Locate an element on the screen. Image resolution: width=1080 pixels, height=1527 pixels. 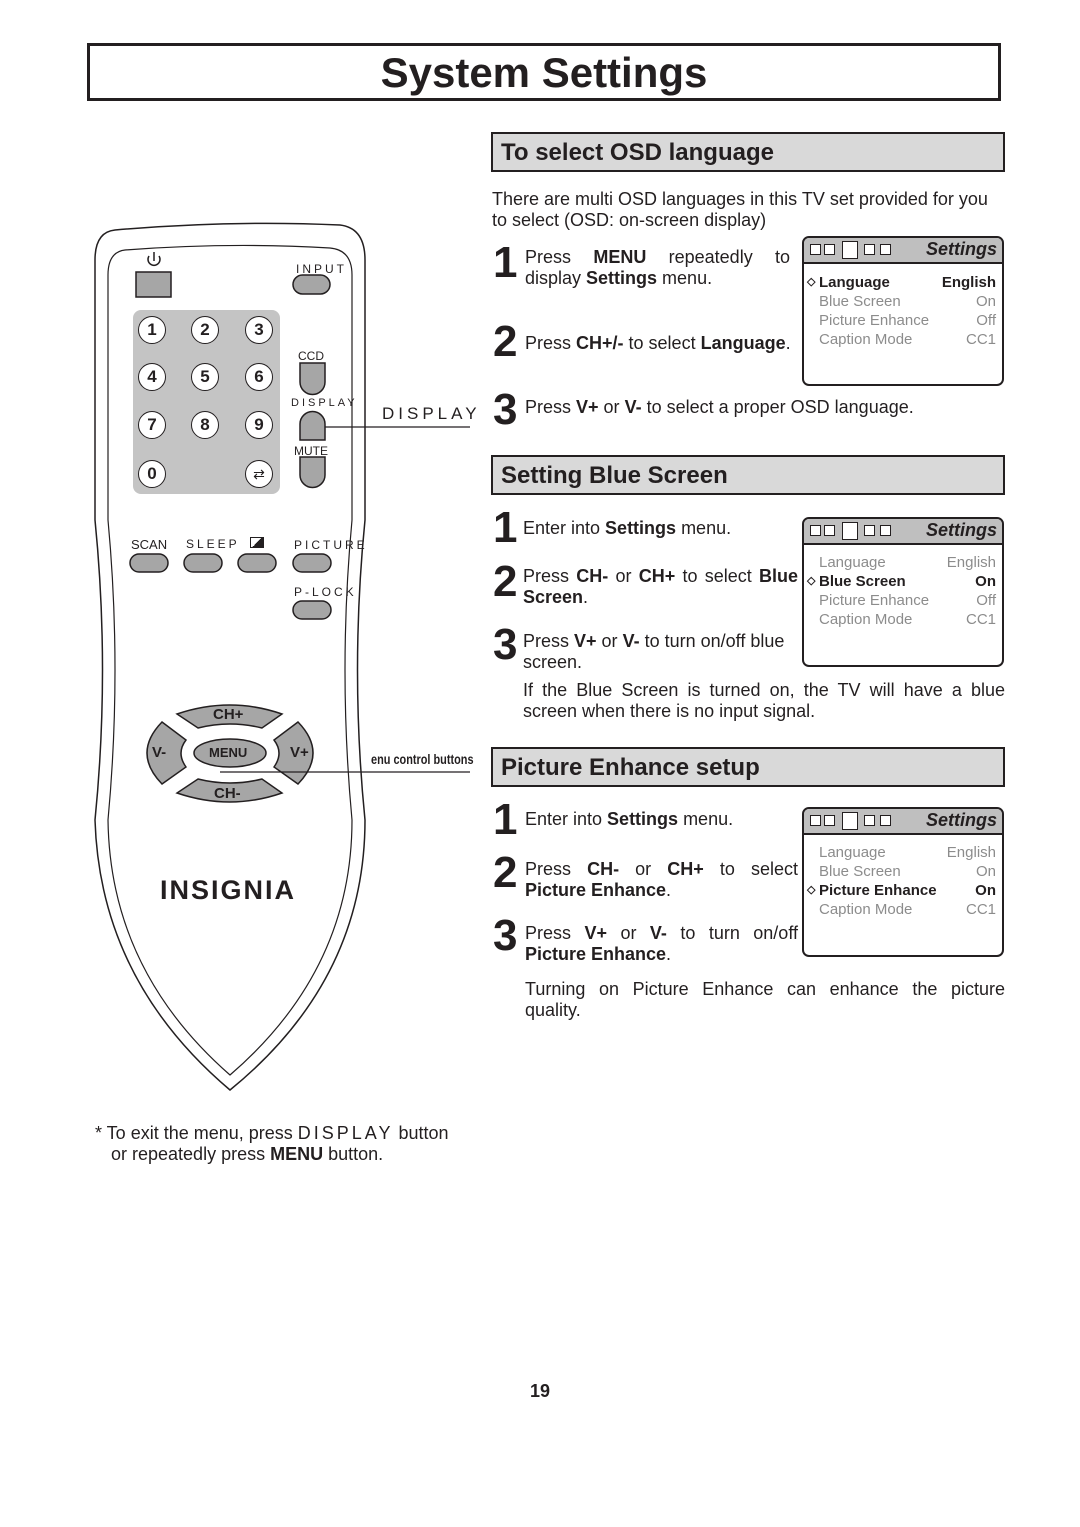
ccd-button is located at coordinates (312, 379).